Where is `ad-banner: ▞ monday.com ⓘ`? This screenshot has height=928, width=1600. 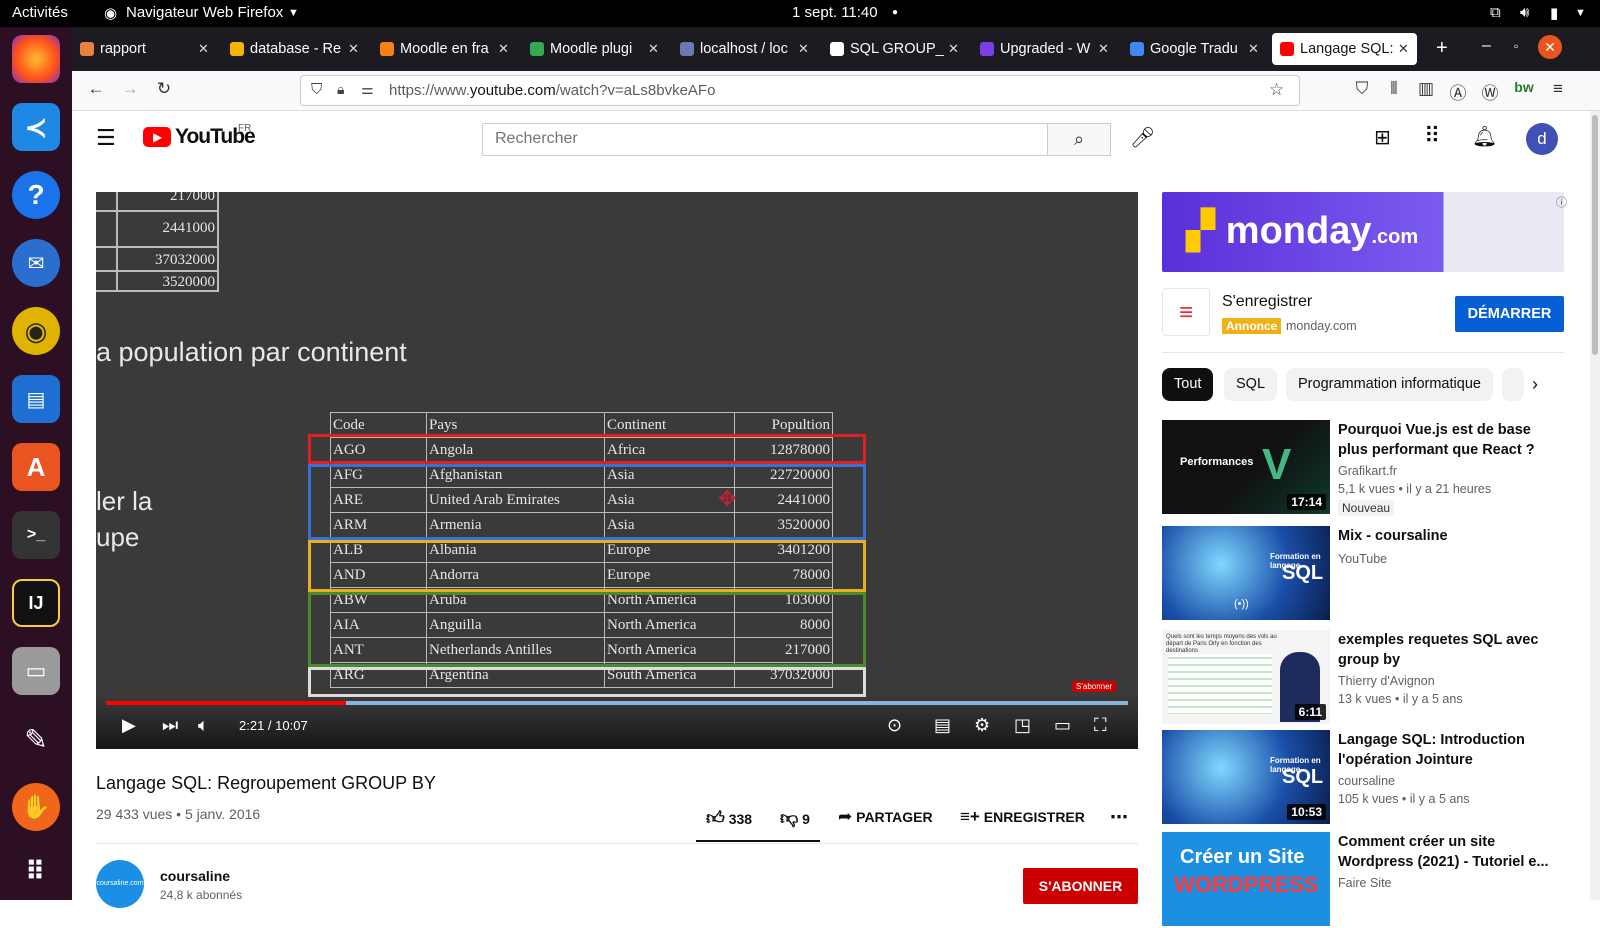
ad-banner: ▞ monday.com ⓘ is located at coordinates (1364, 232).